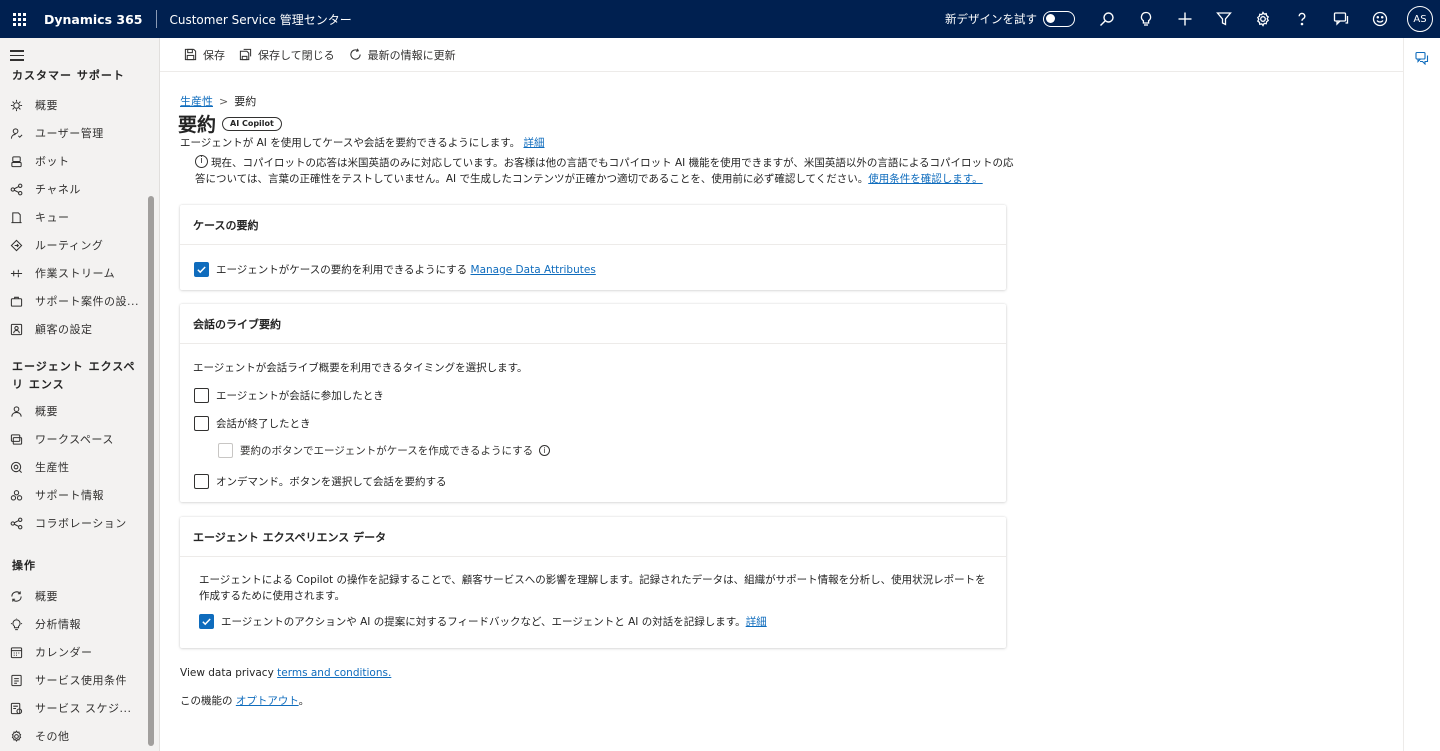  Describe the element at coordinates (69, 133) in the screenshot. I see `sidebar-item-label: ユーザー管理` at that location.